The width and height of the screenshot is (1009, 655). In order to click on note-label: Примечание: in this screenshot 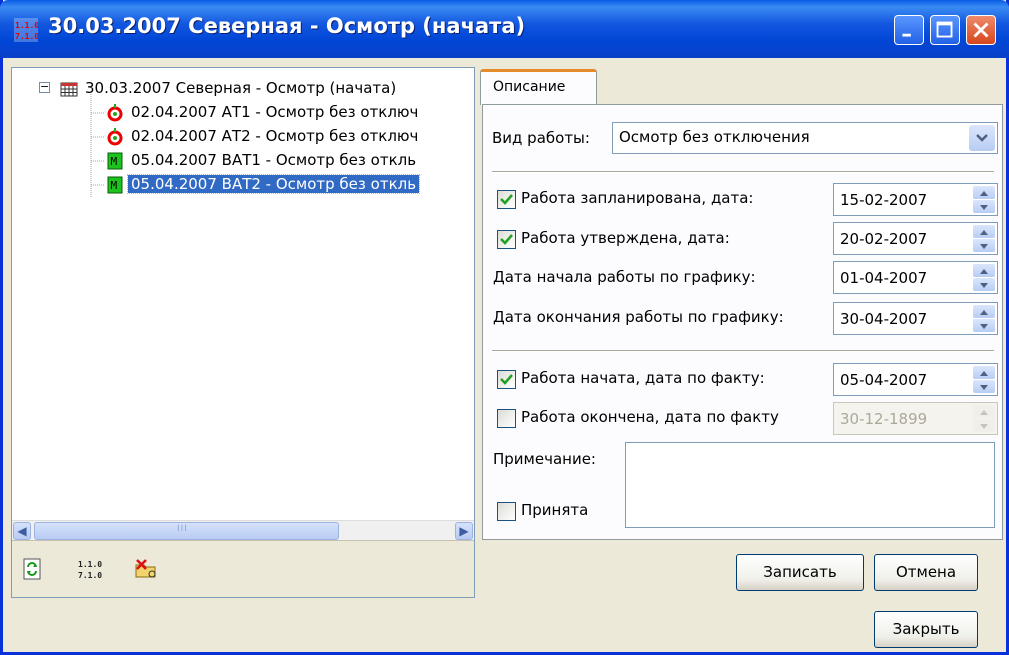, I will do `click(544, 459)`.